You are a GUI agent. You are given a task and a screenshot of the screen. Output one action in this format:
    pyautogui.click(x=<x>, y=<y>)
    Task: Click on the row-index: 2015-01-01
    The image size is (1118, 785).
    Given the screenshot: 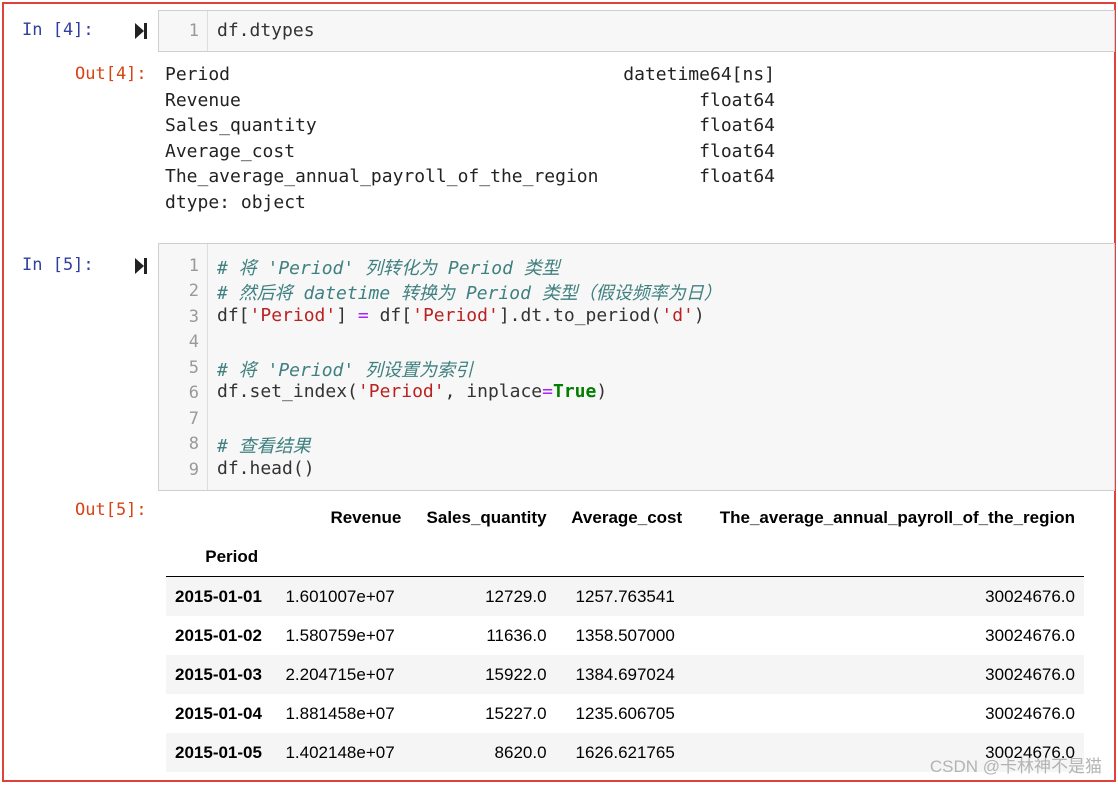 What is the action you would take?
    pyautogui.click(x=218, y=596)
    